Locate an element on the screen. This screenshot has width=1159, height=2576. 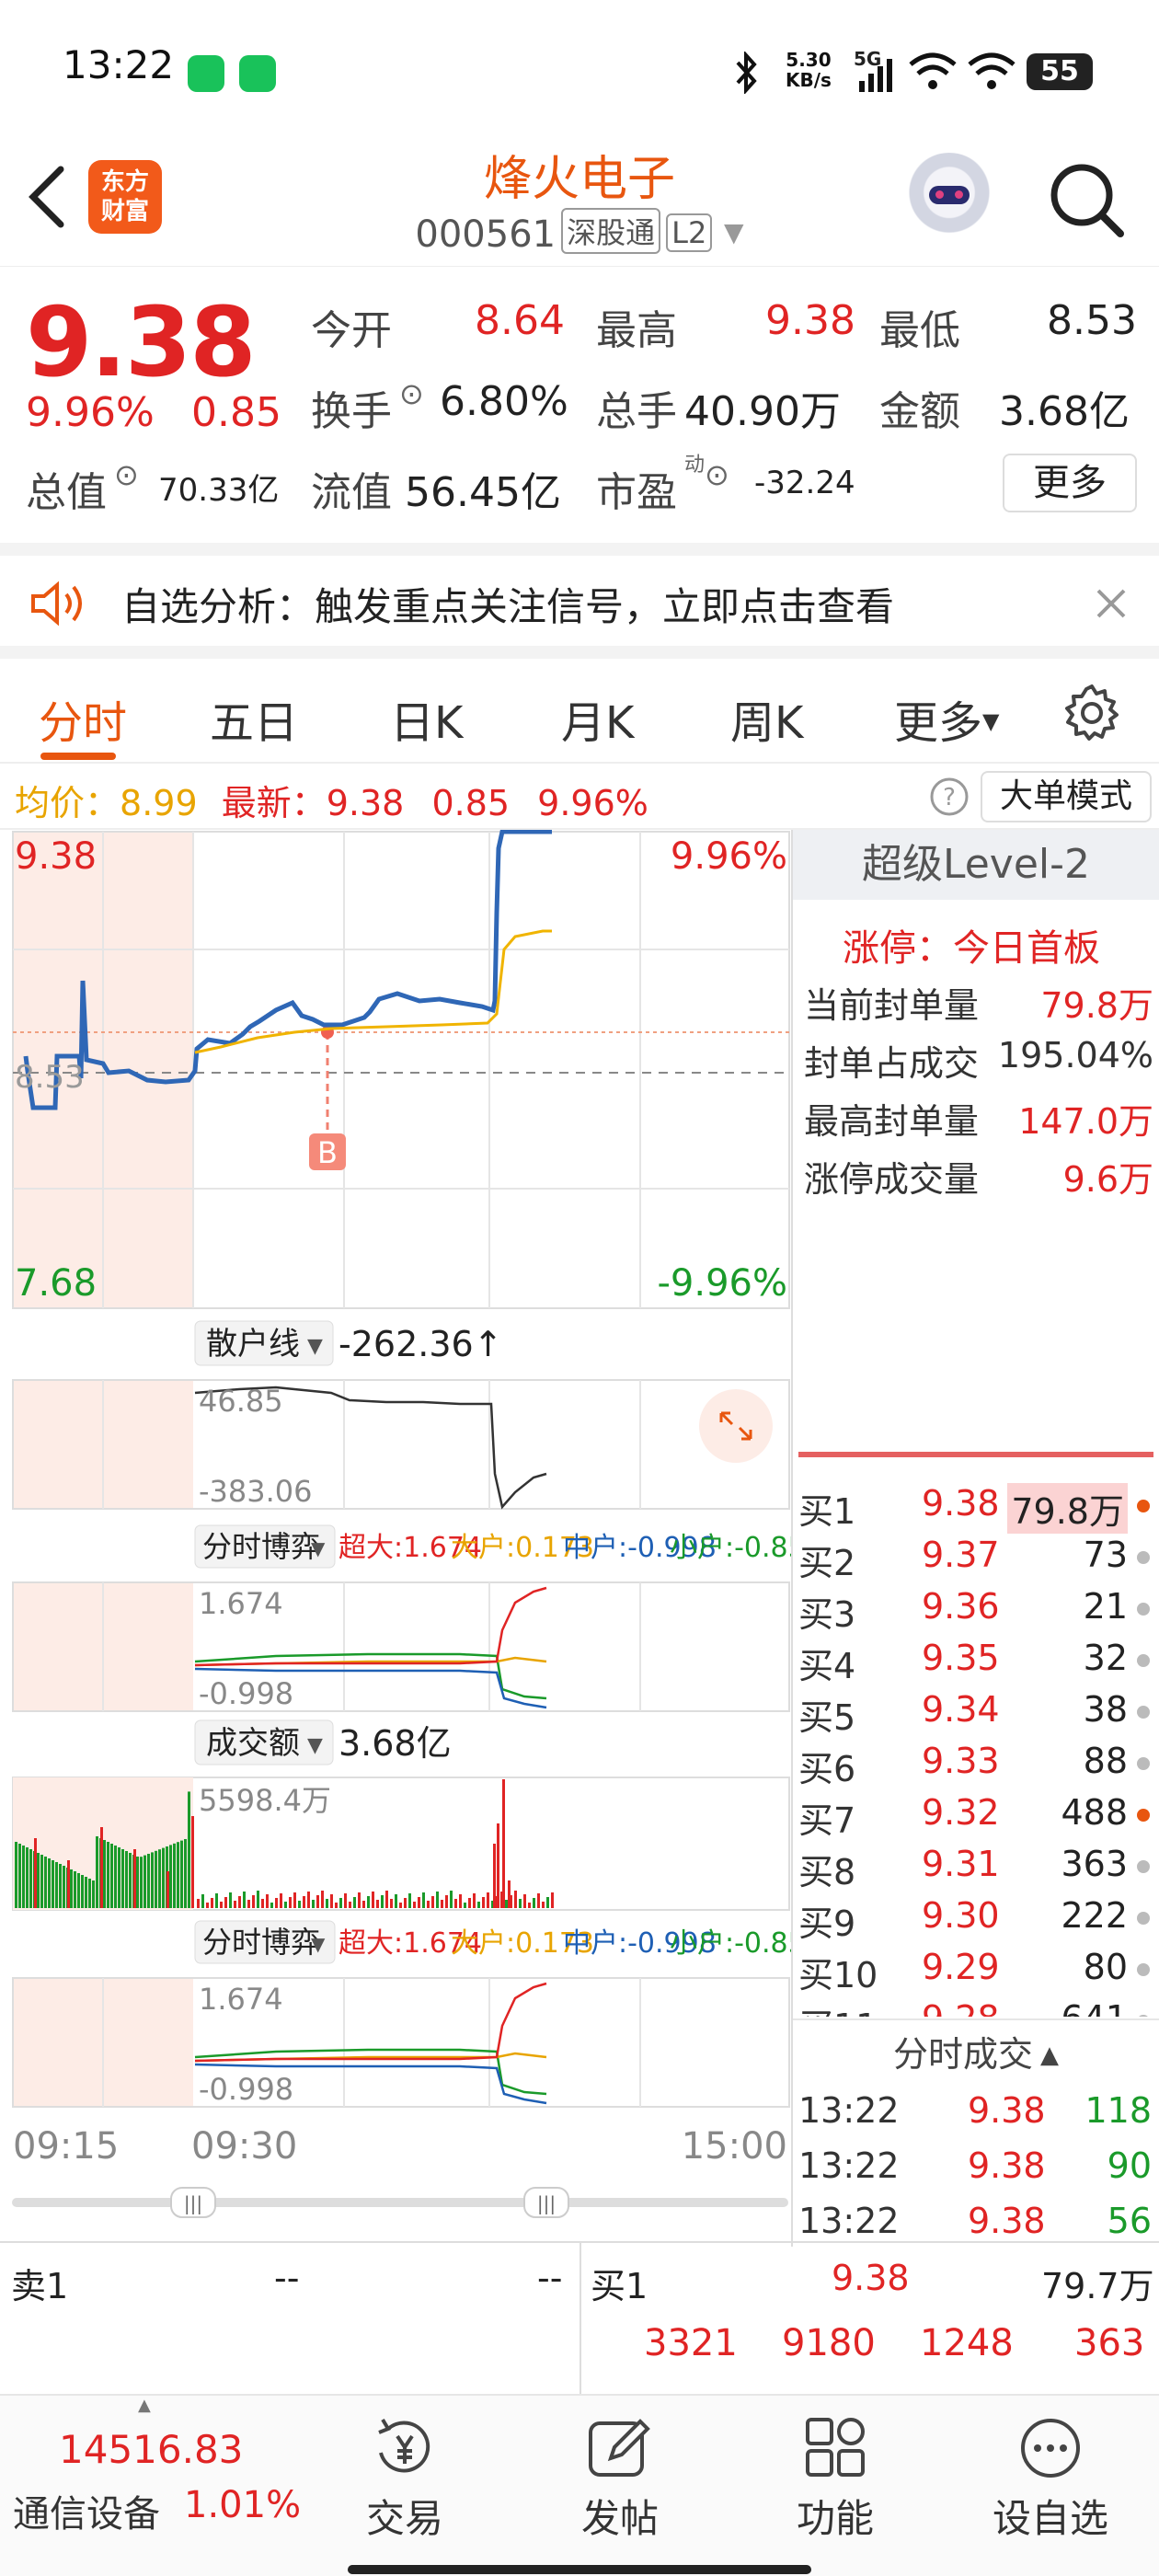
stat-value: 147.0万 is located at coordinates (1085, 1121).